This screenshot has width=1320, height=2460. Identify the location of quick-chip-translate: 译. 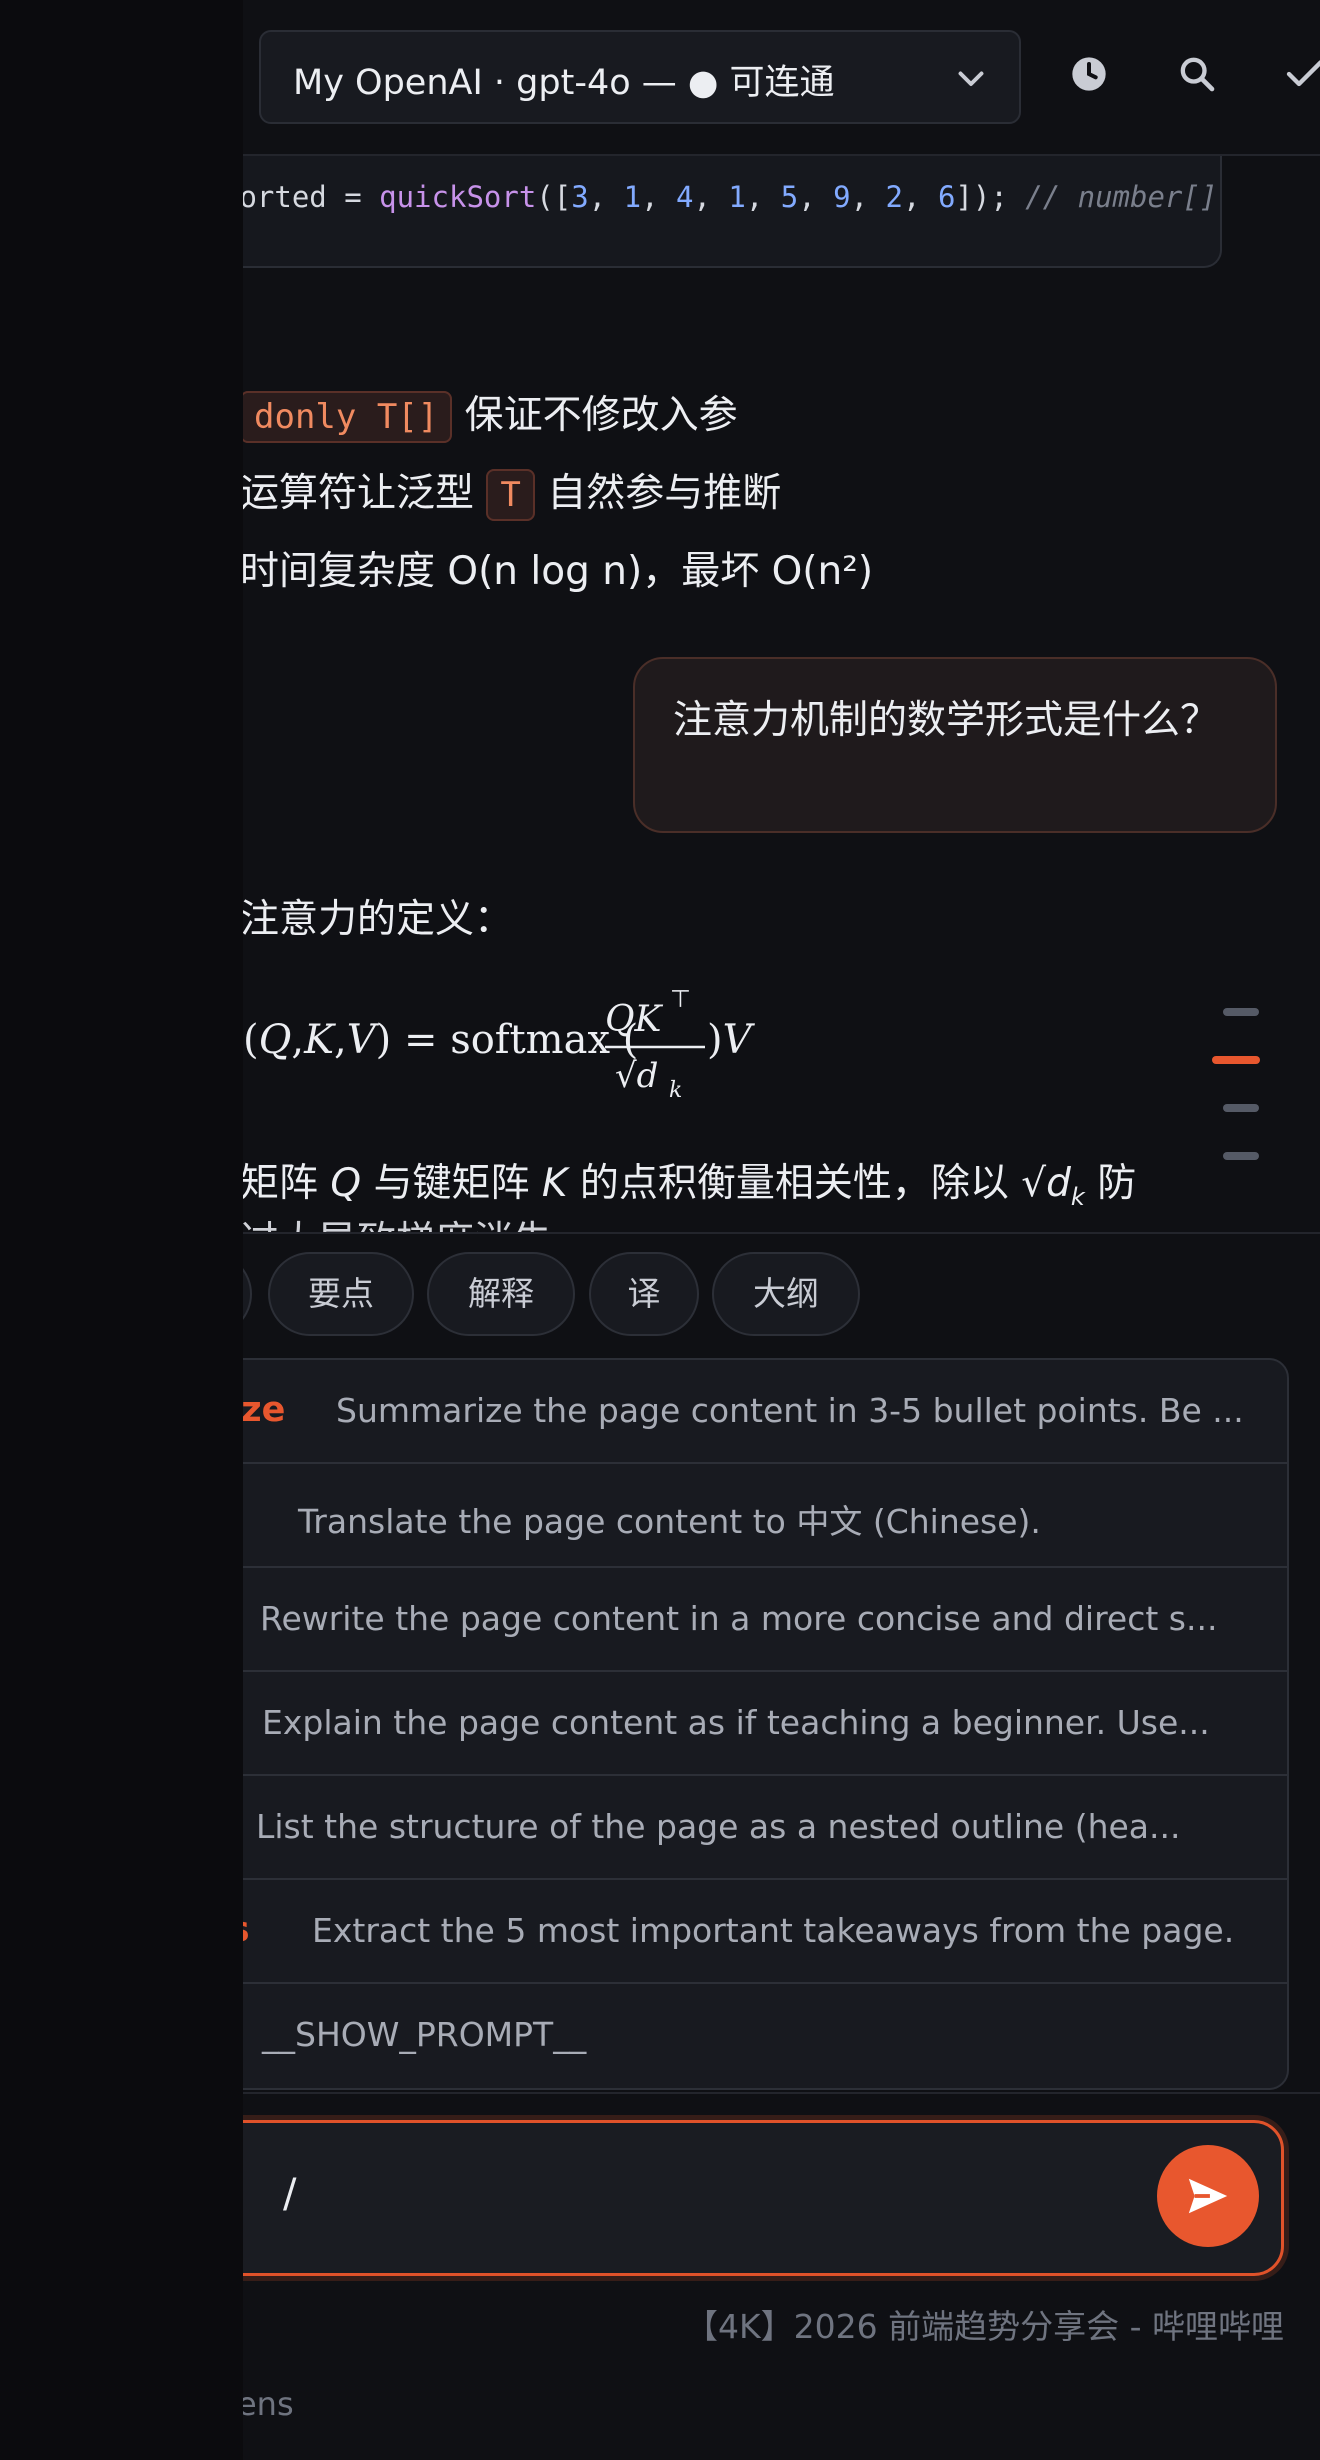
(644, 1294).